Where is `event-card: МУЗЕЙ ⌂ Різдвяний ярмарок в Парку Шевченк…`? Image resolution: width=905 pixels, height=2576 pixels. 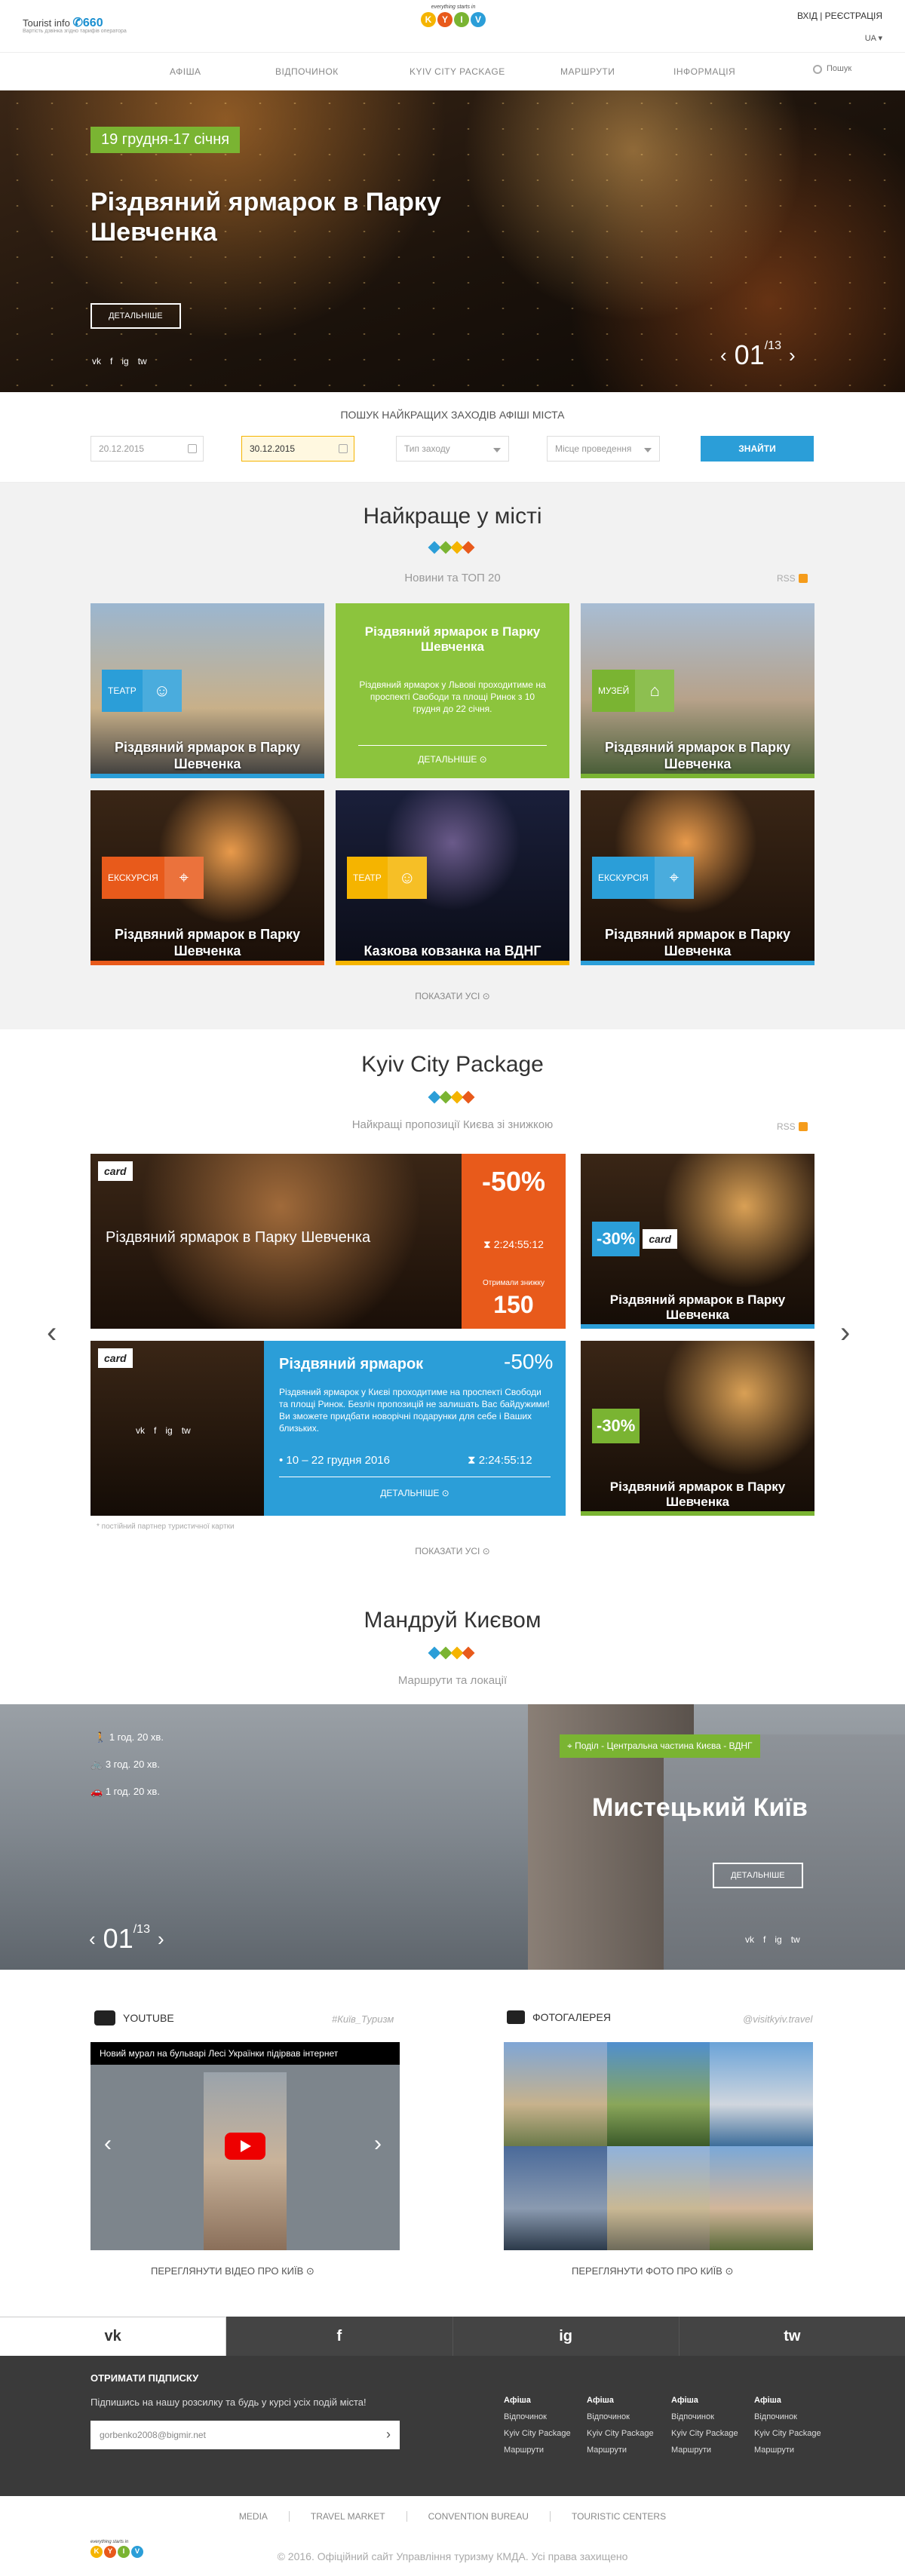 event-card: МУЗЕЙ ⌂ Різдвяний ярмарок в Парку Шевченк… is located at coordinates (697, 690).